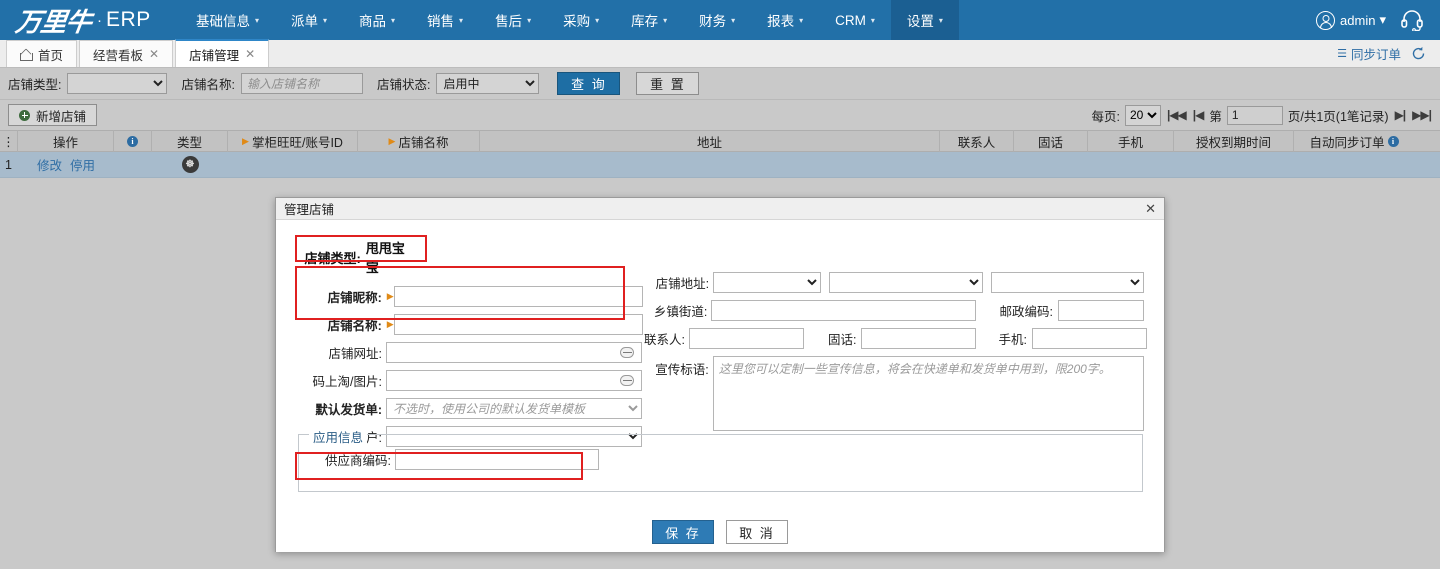 The image size is (1440, 569). What do you see at coordinates (1198, 115) in the screenshot?
I see `prev-page-button: |◀` at bounding box center [1198, 115].